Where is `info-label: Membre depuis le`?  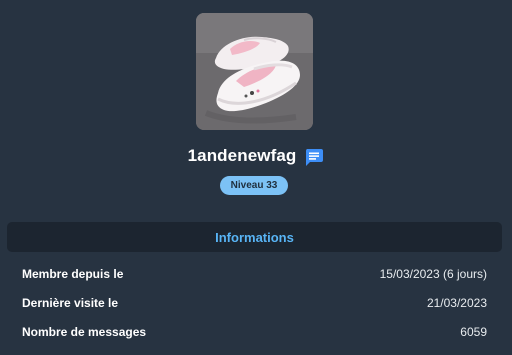
info-label: Membre depuis le is located at coordinates (73, 274).